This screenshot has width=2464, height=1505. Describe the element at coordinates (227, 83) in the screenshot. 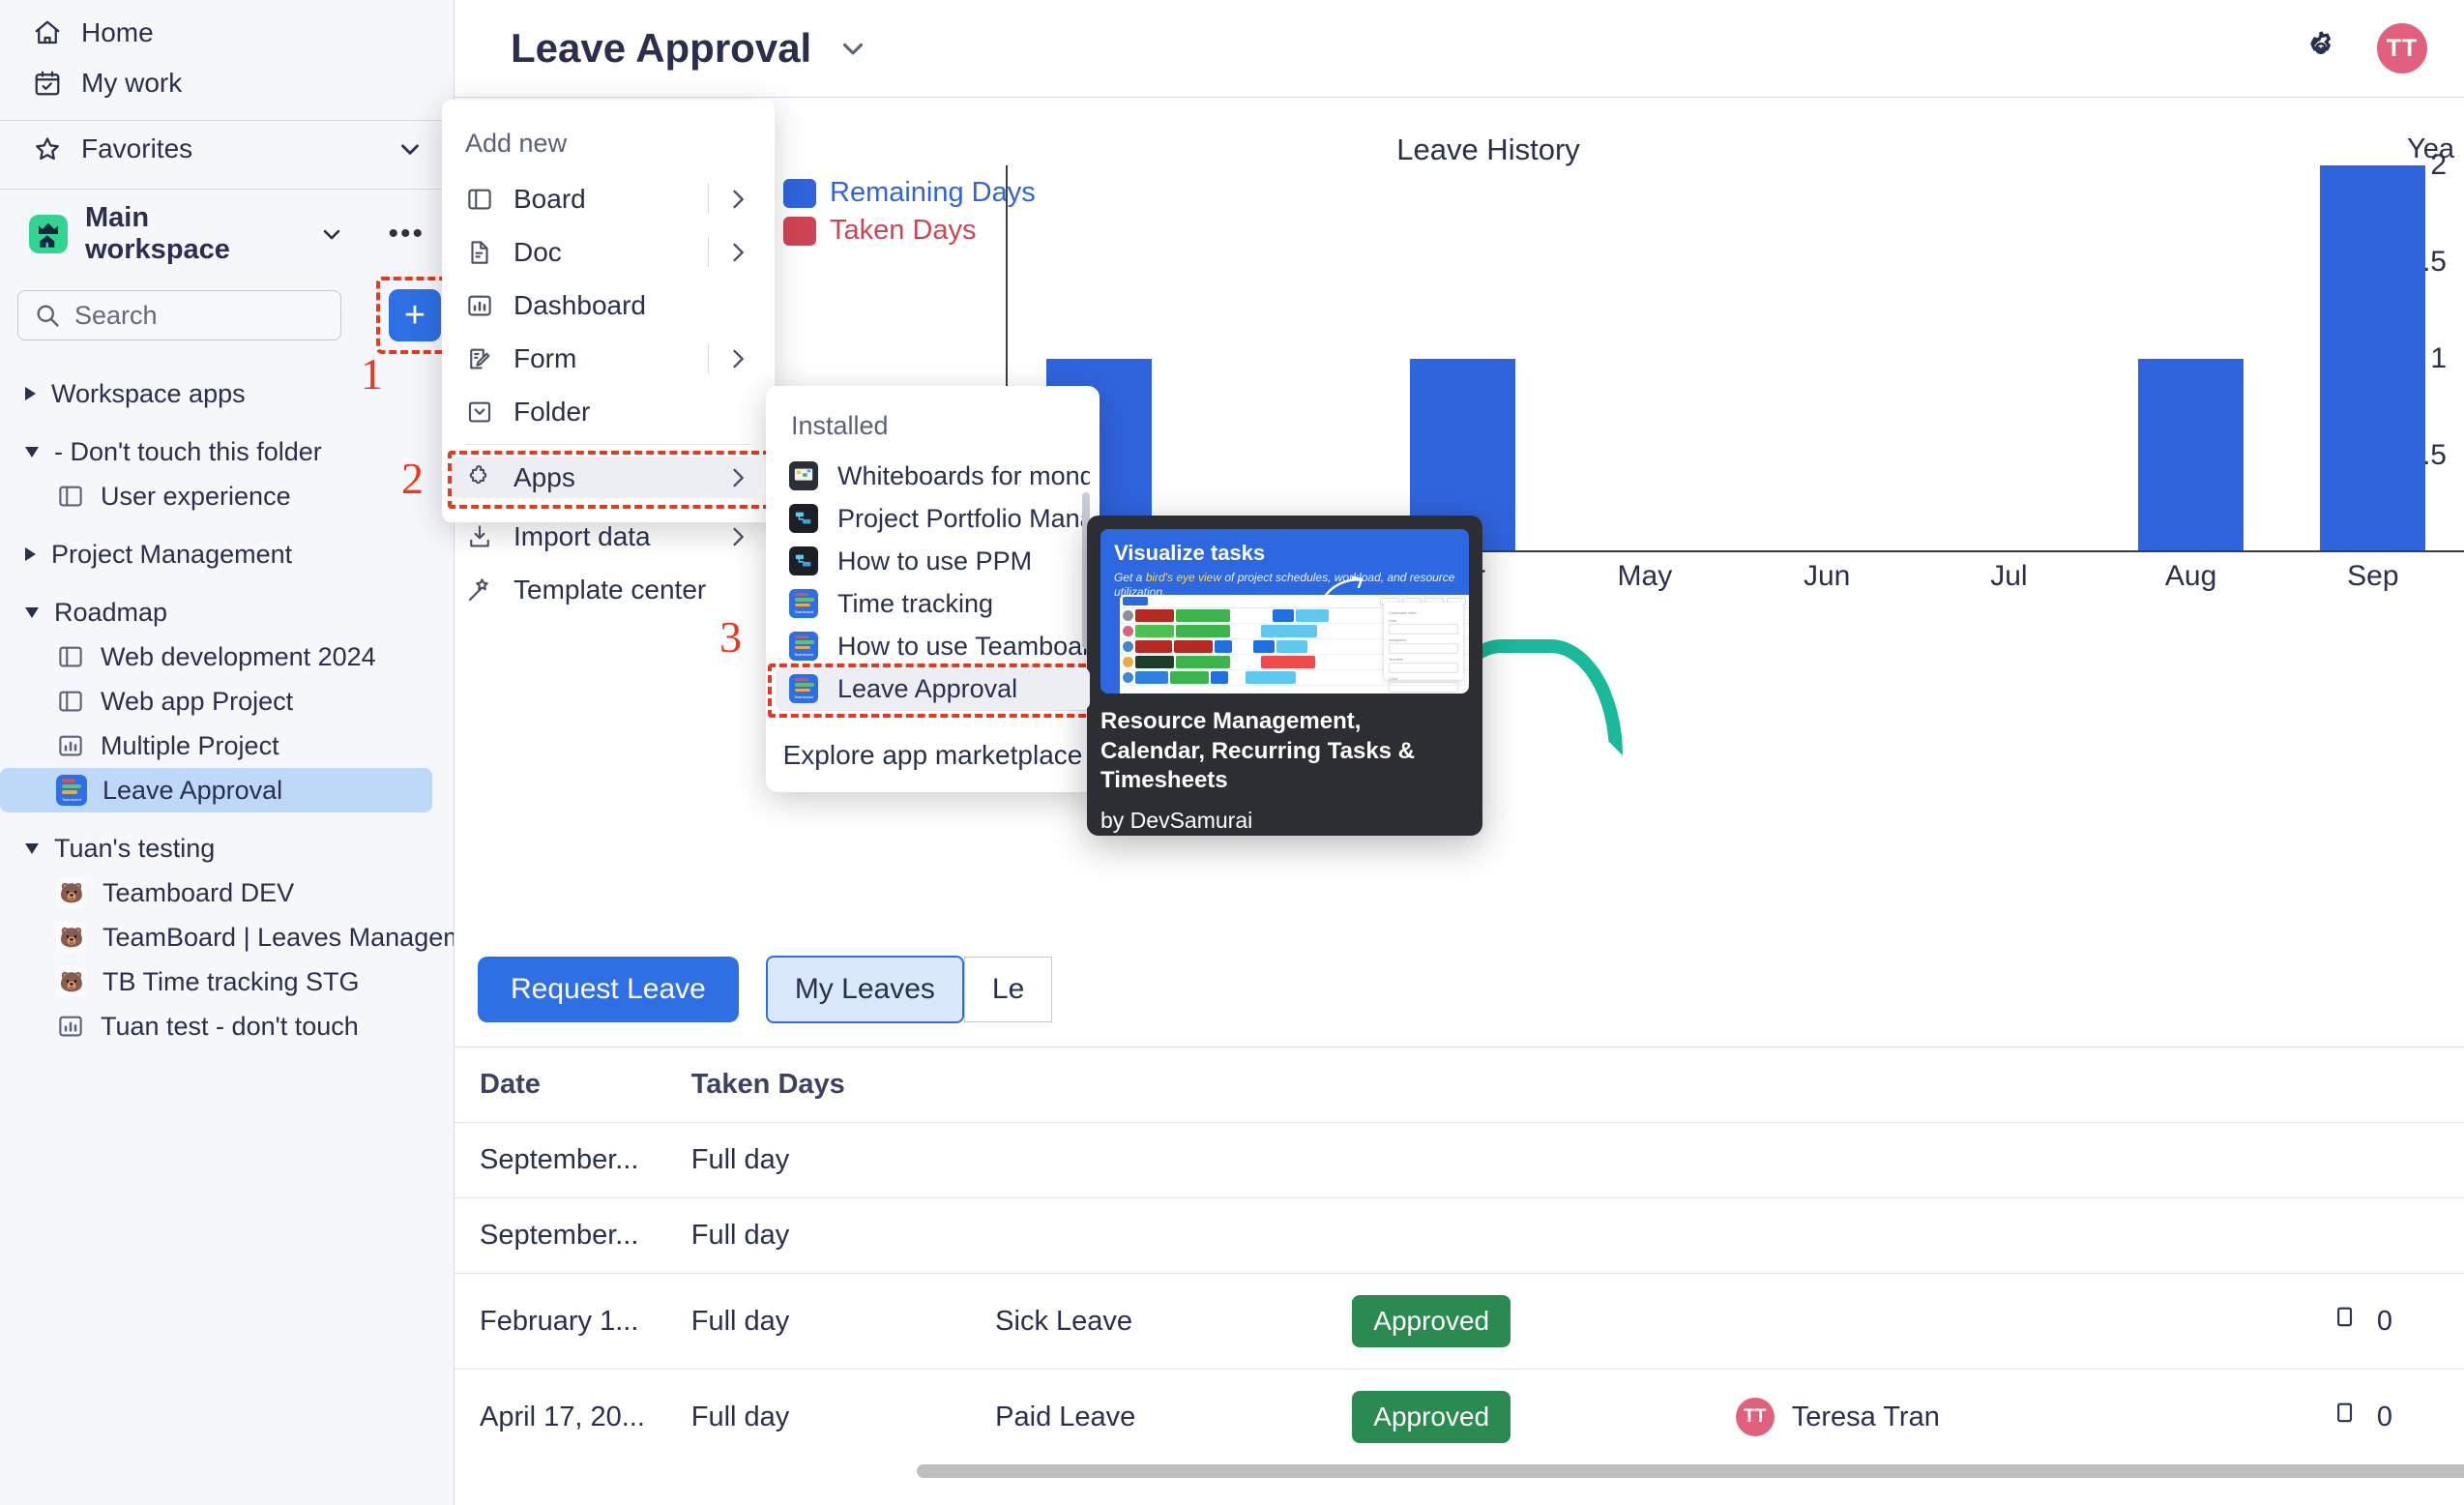

I see `sidebar-item-my-work: My work` at that location.